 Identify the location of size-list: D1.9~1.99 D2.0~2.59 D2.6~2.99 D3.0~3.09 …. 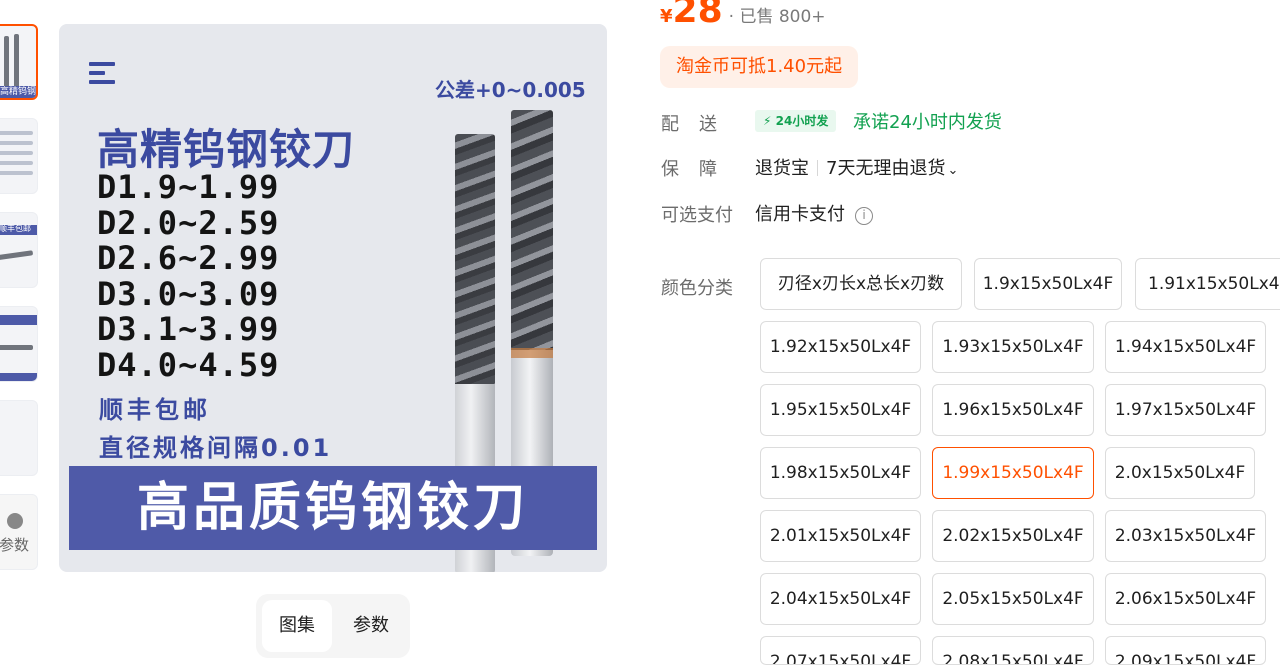
(188, 276).